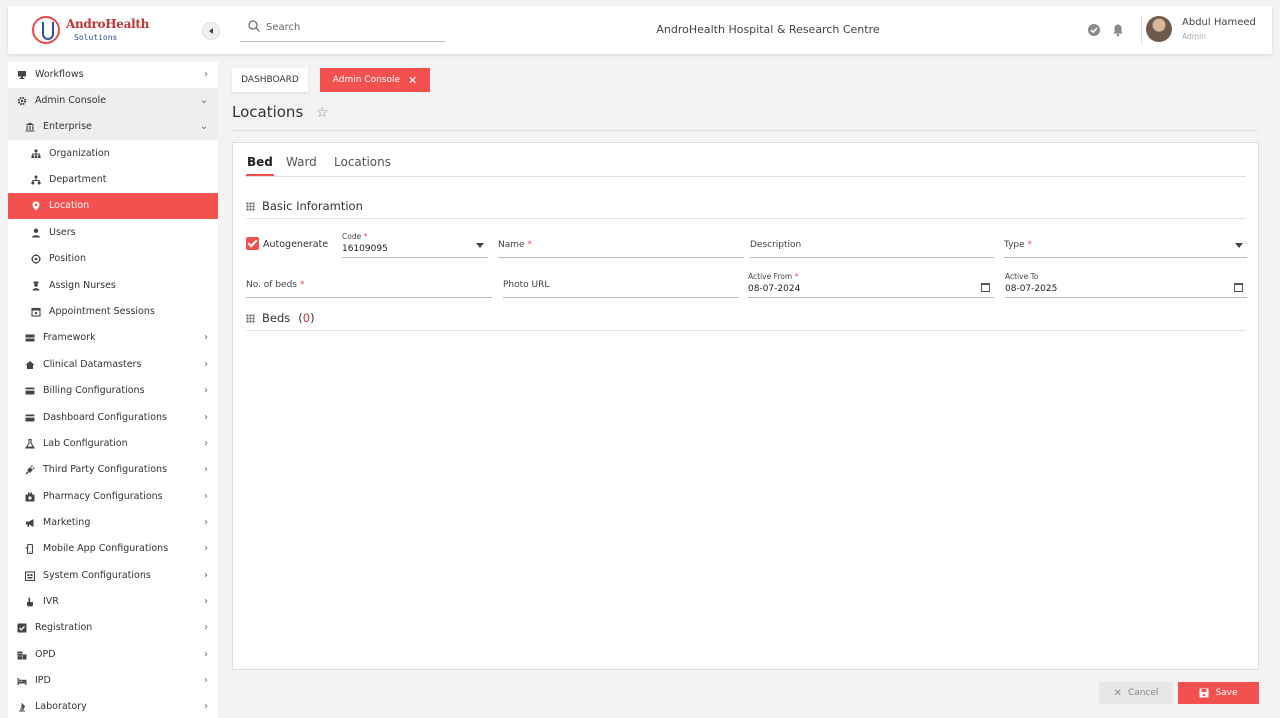  What do you see at coordinates (30, 365) in the screenshot?
I see `home-icon` at bounding box center [30, 365].